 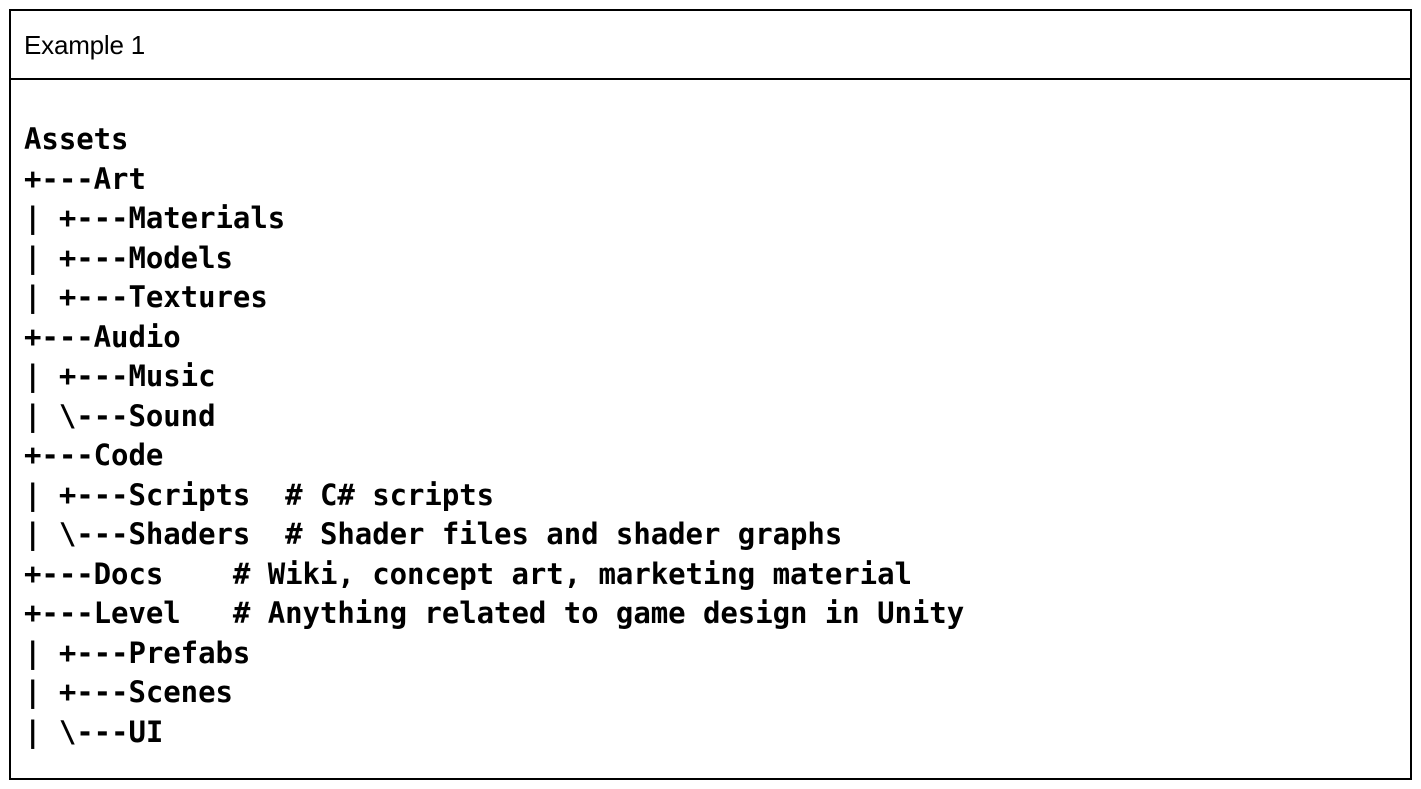 I want to click on code-line: | +---Scenes, so click(x=128, y=692).